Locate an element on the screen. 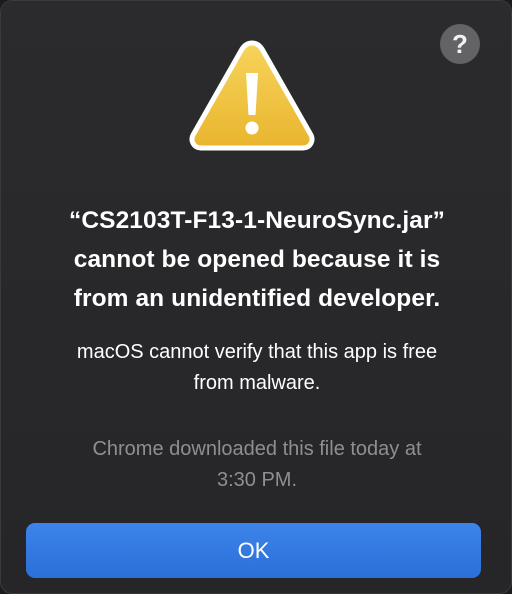 The height and width of the screenshot is (594, 512). help-button: ? is located at coordinates (460, 44).